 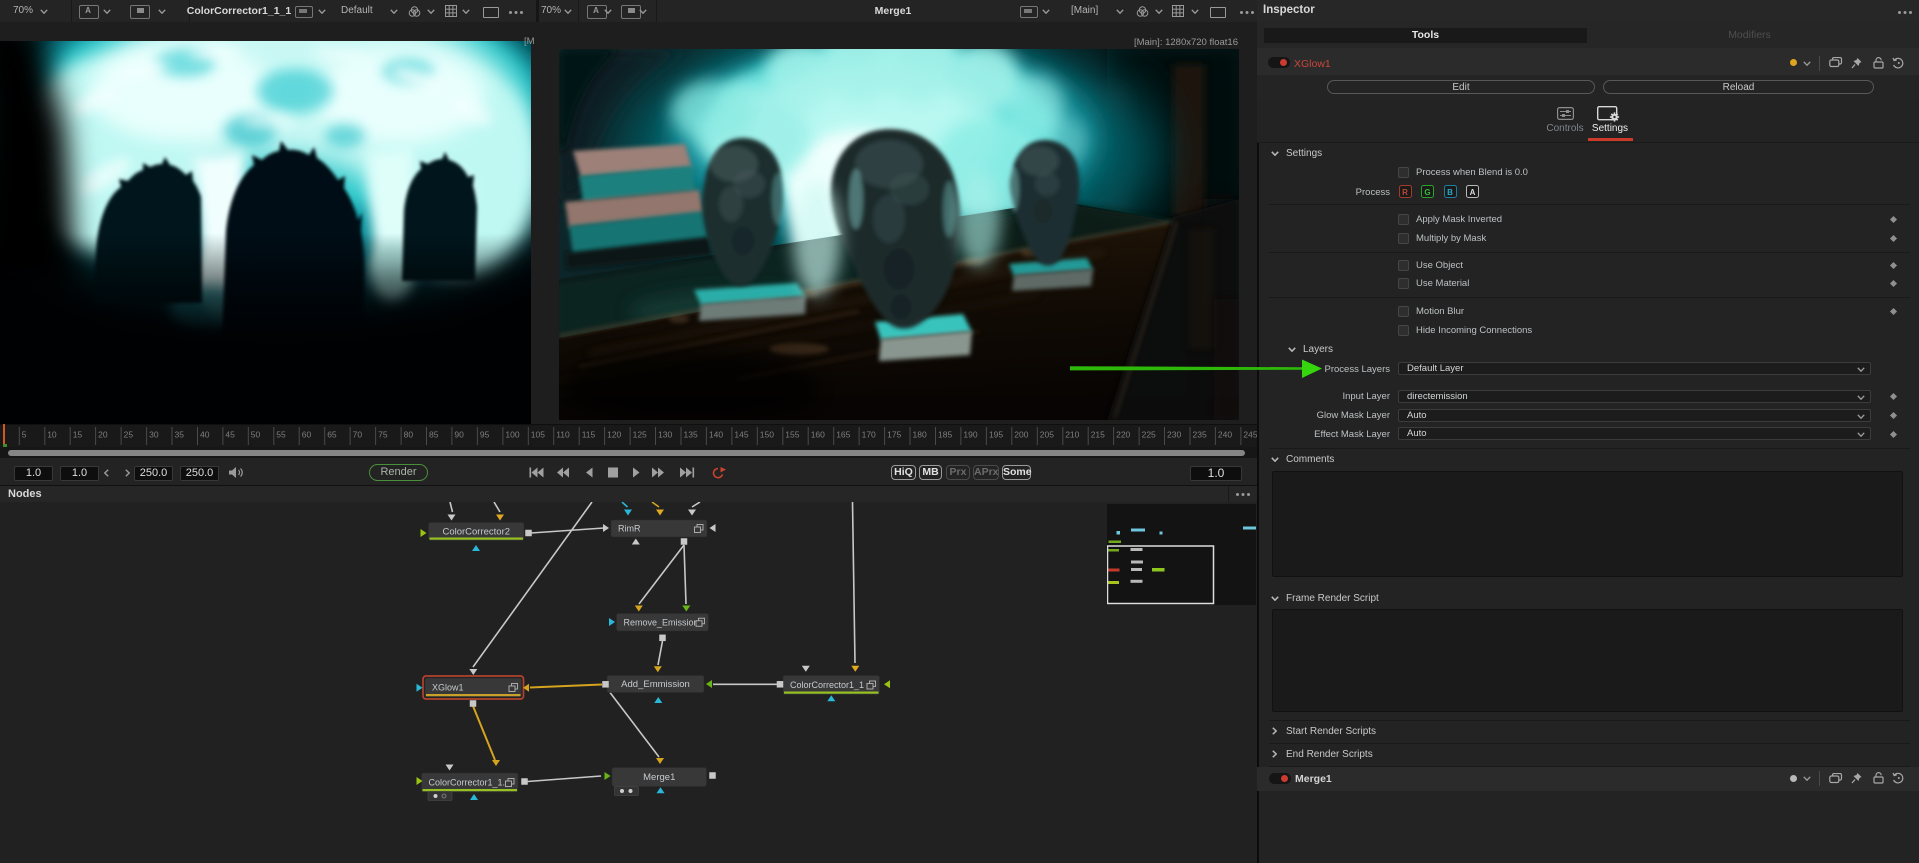 I want to click on svg-text: XGlow1, so click(x=448, y=688).